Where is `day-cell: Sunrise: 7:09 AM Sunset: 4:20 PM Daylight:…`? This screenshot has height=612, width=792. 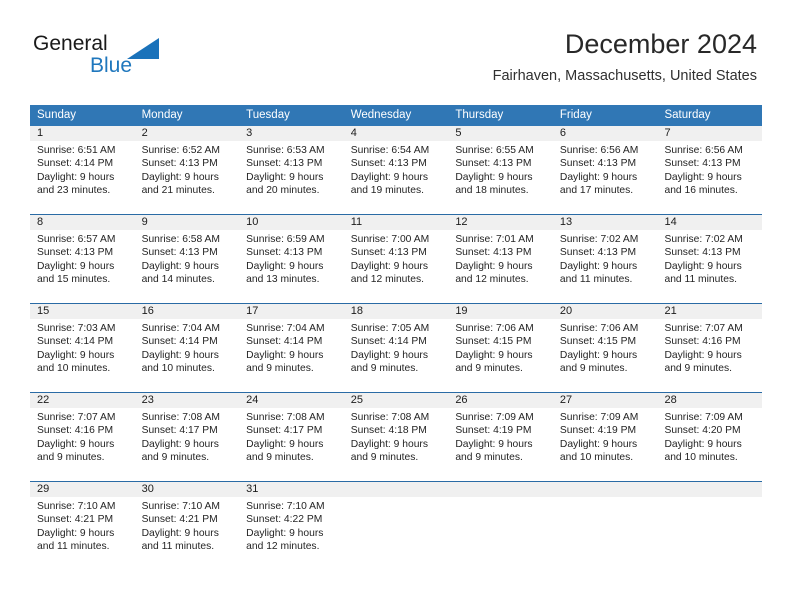 day-cell: Sunrise: 7:09 AM Sunset: 4:20 PM Daylight:… is located at coordinates (709, 444).